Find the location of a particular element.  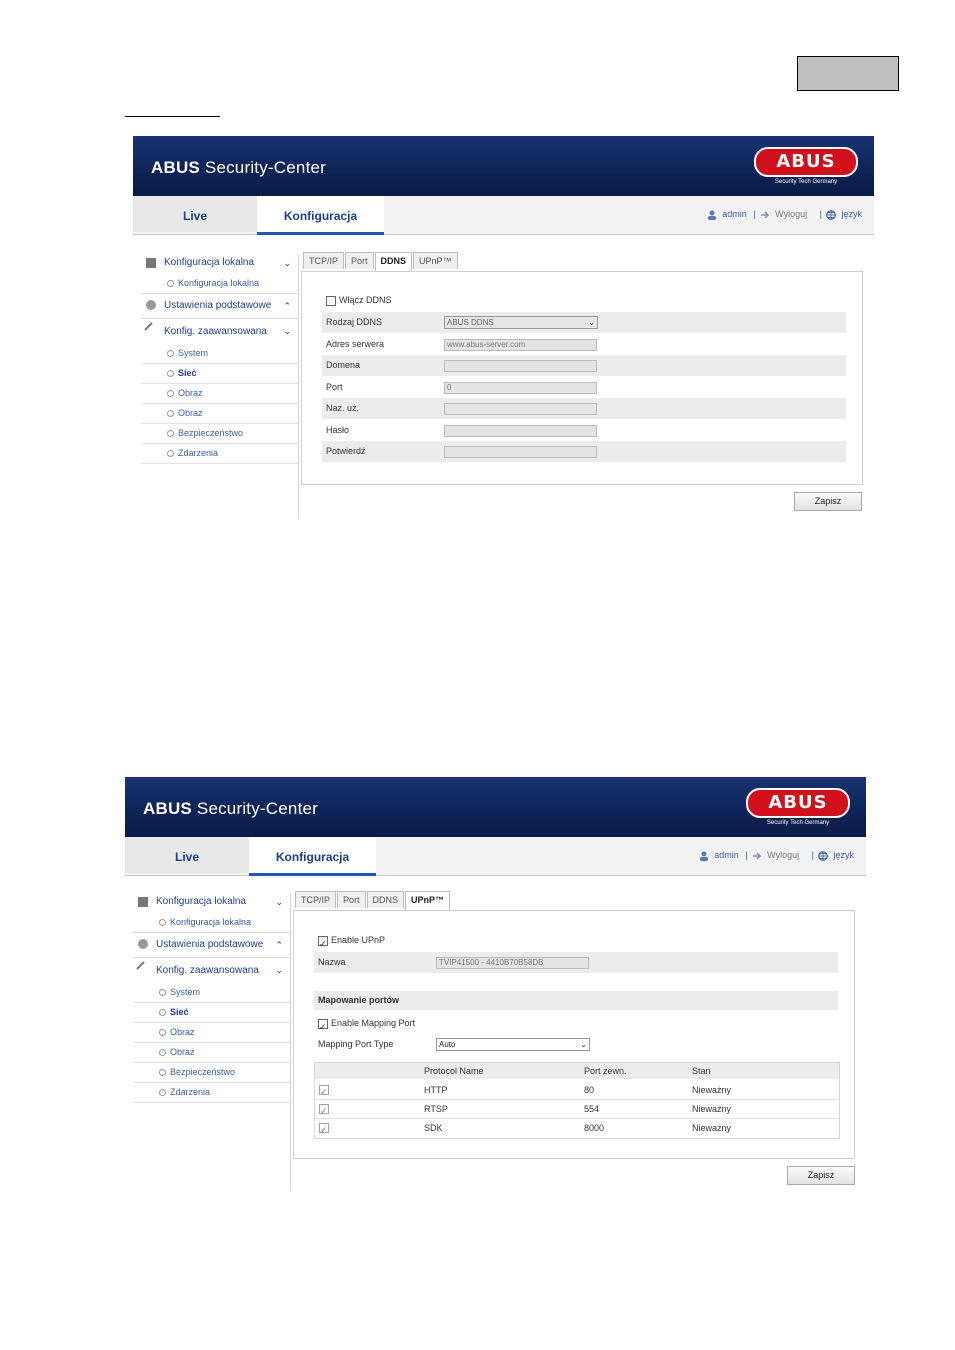

ddns-domain-label: Domena is located at coordinates (343, 365).